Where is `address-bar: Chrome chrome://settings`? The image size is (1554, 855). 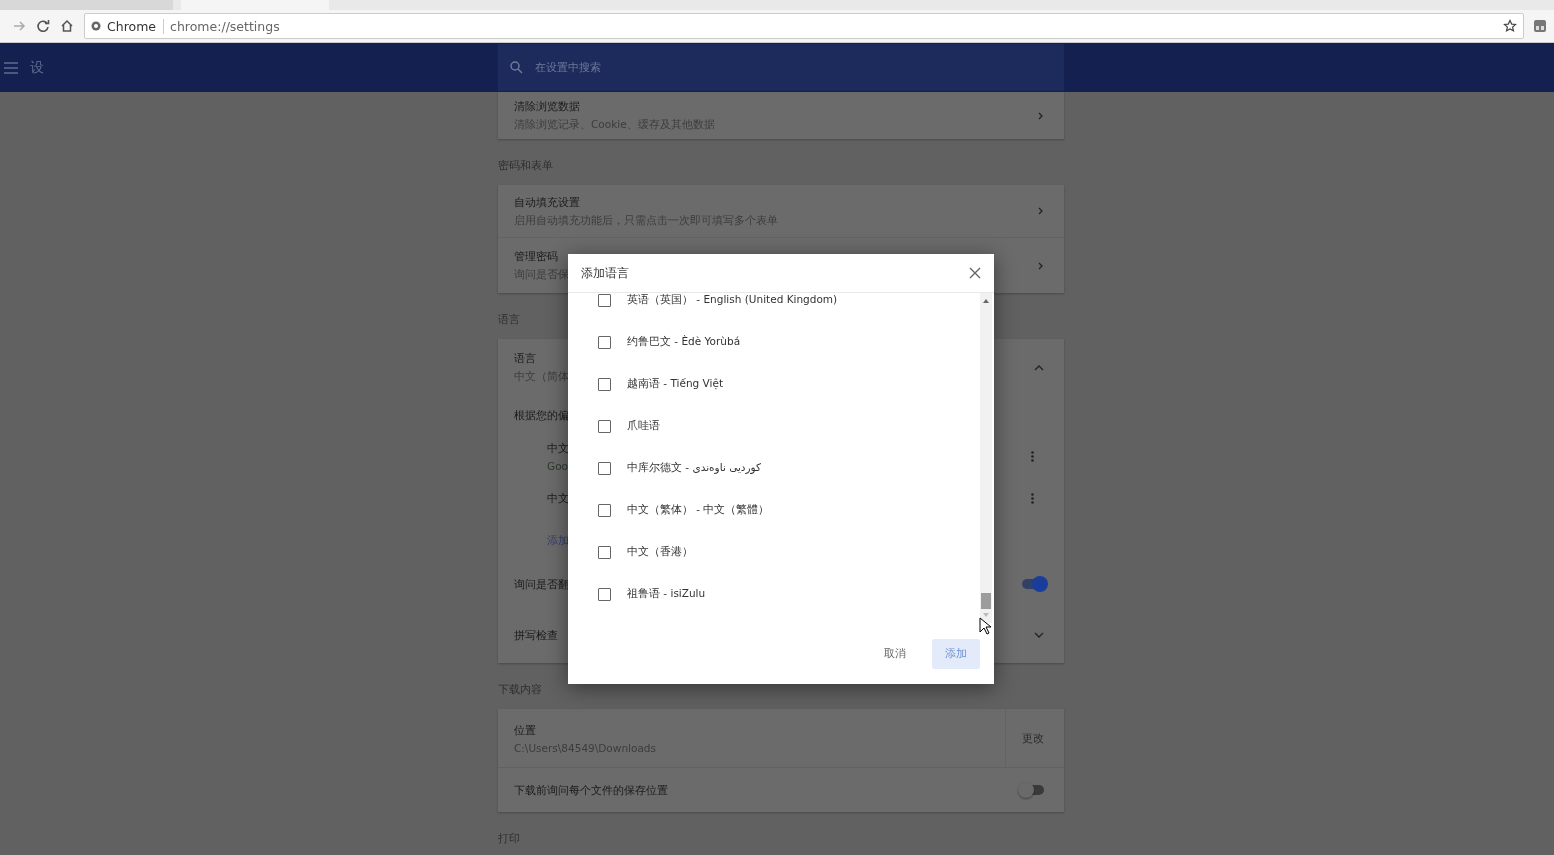
address-bar: Chrome chrome://settings is located at coordinates (804, 26).